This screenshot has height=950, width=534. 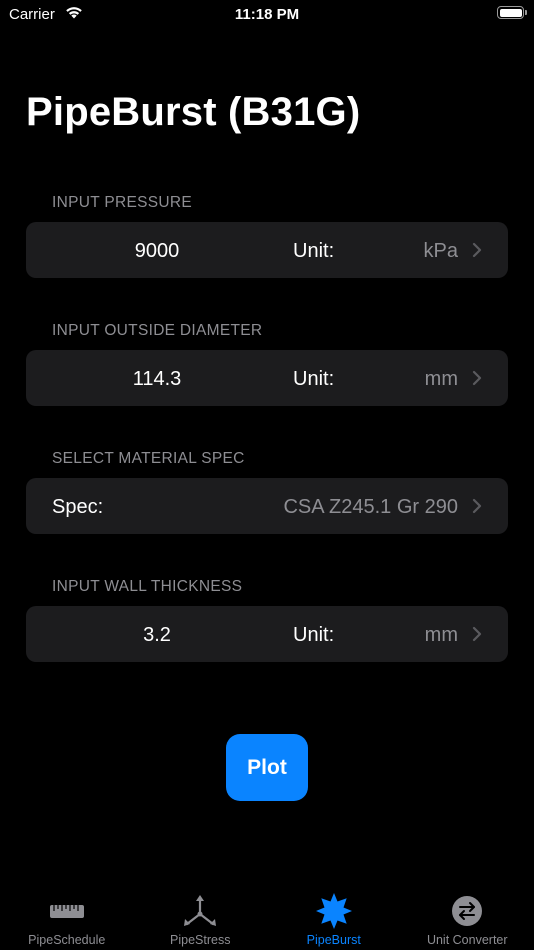 I want to click on spec-value: CSA Z245.1 Gr 290, so click(x=370, y=507).